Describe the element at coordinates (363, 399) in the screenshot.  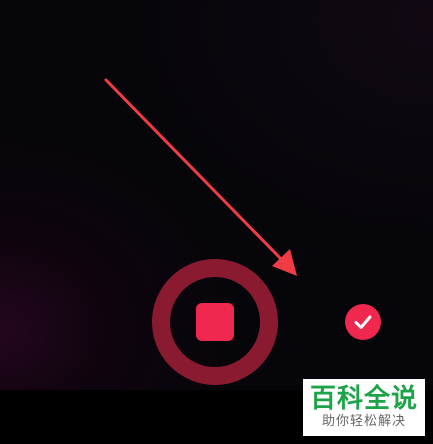
I see `watermark-title: 百科全说` at that location.